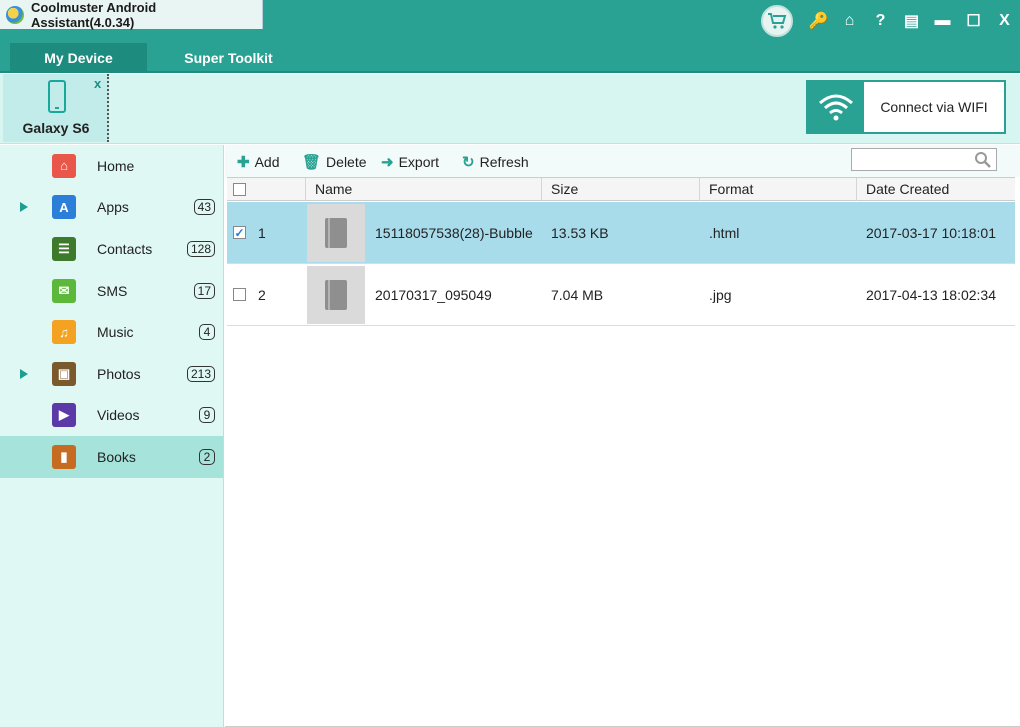 This screenshot has height=727, width=1020. I want to click on sidebar-item-photos: ▣ Photos 213, so click(111, 374).